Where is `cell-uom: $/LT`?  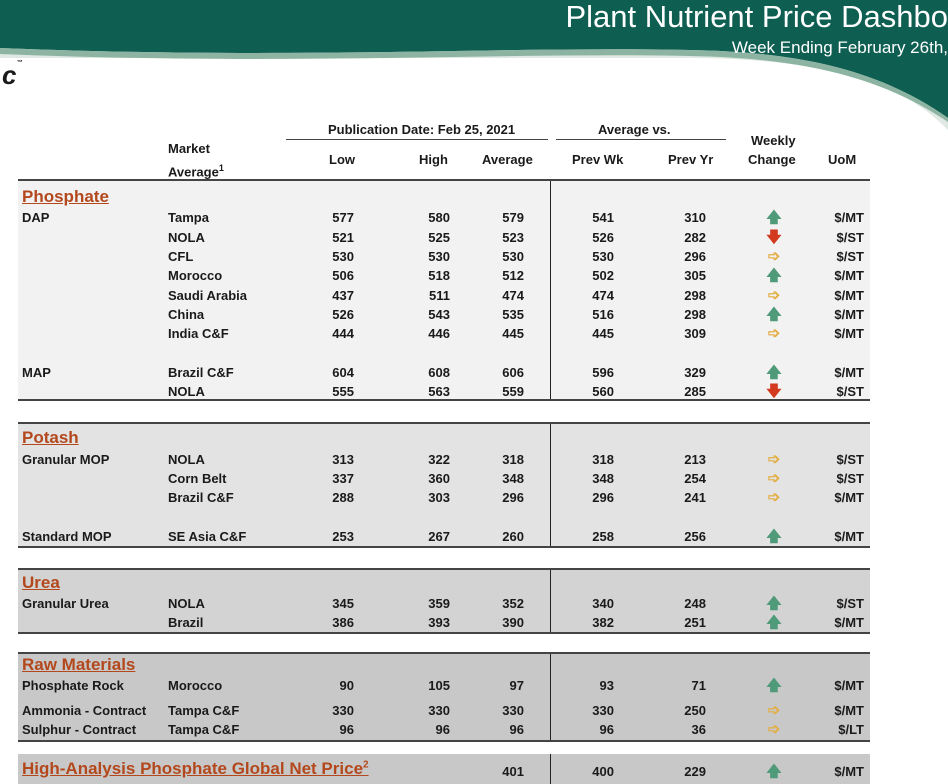
cell-uom: $/LT is located at coordinates (851, 729).